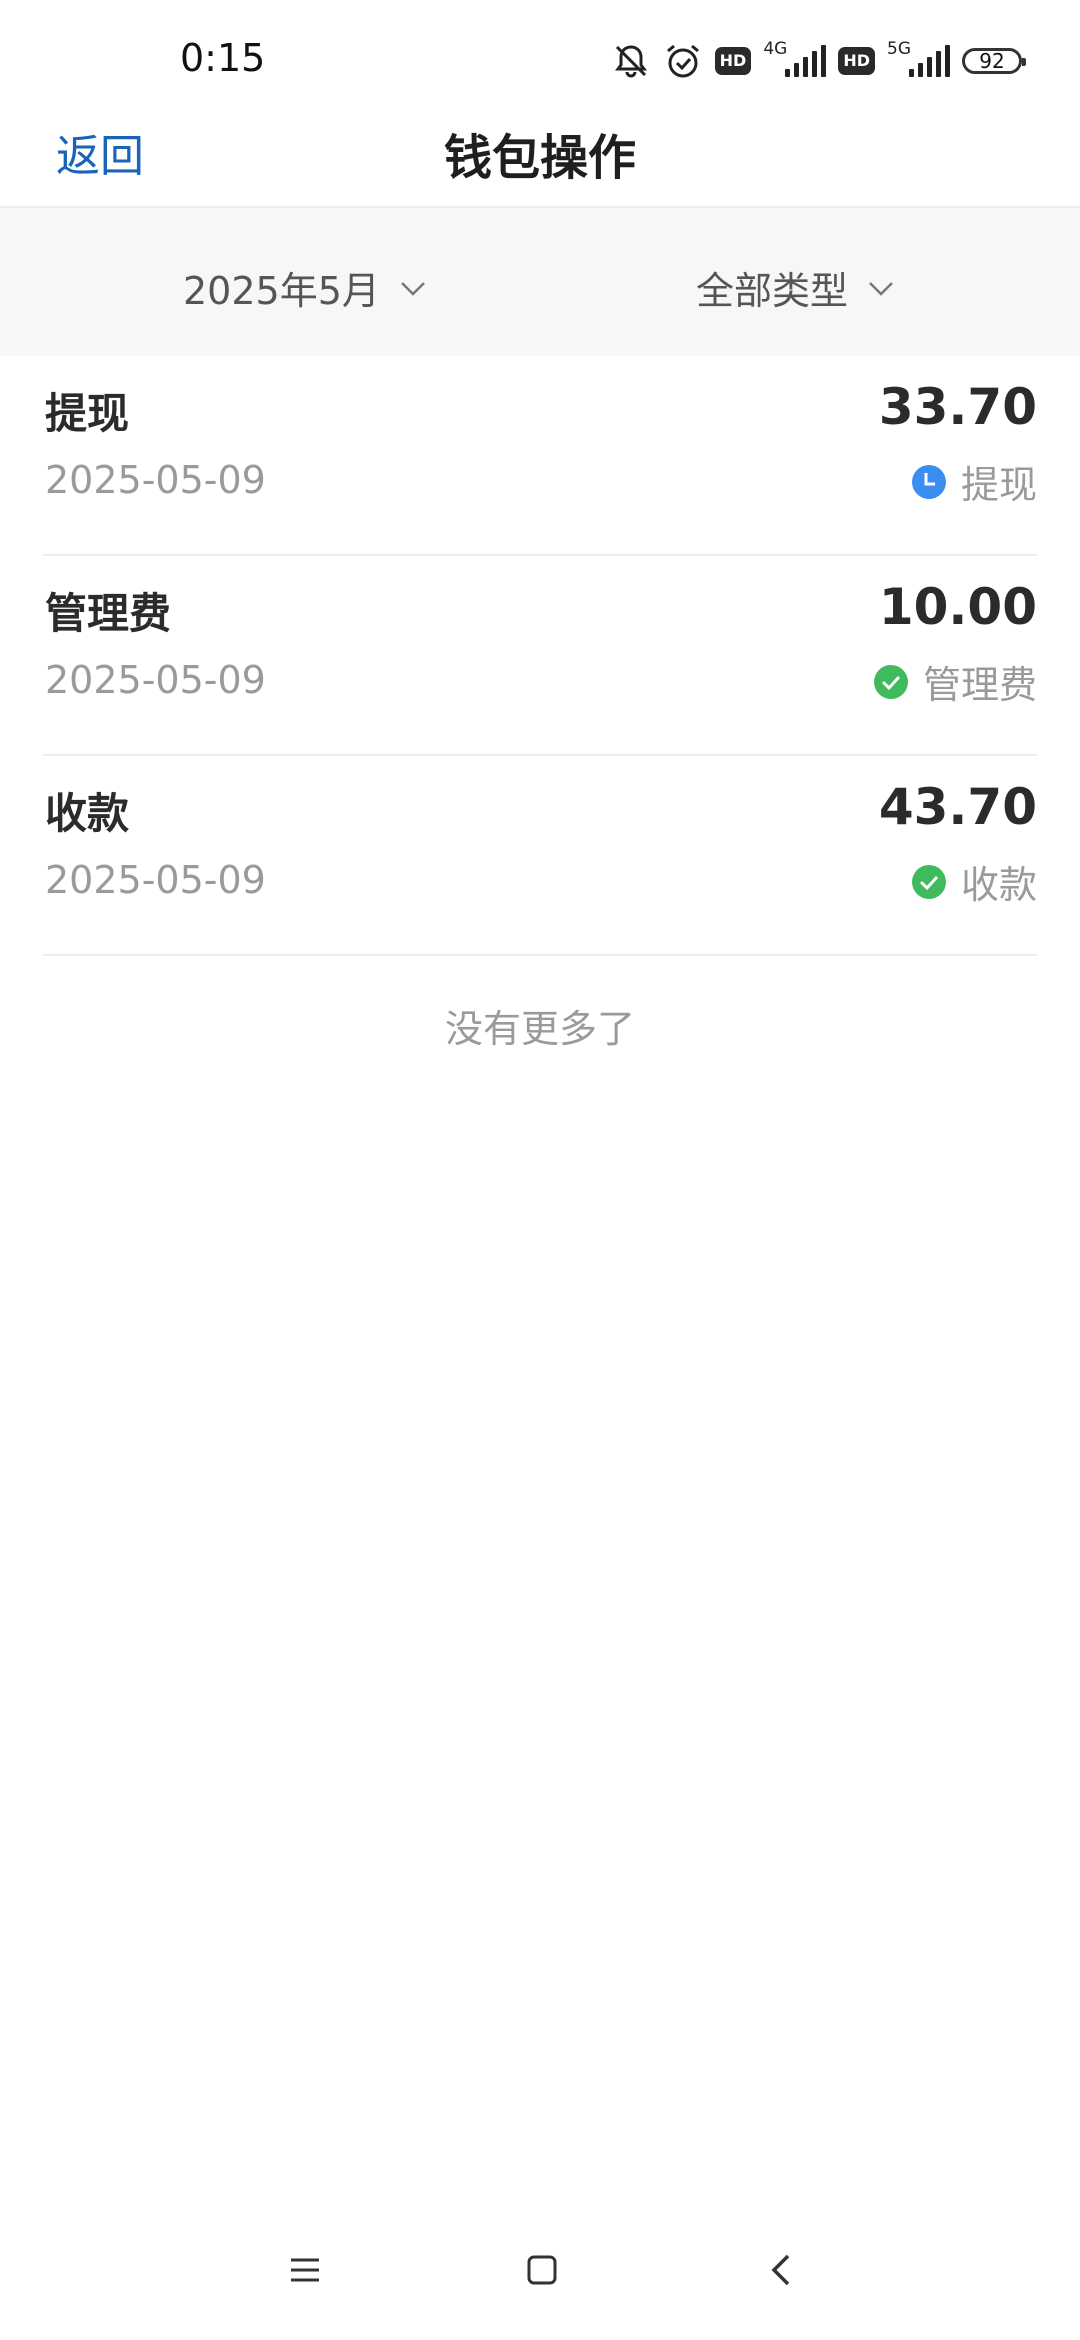  Describe the element at coordinates (87, 813) in the screenshot. I see `record-title: 收款` at that location.